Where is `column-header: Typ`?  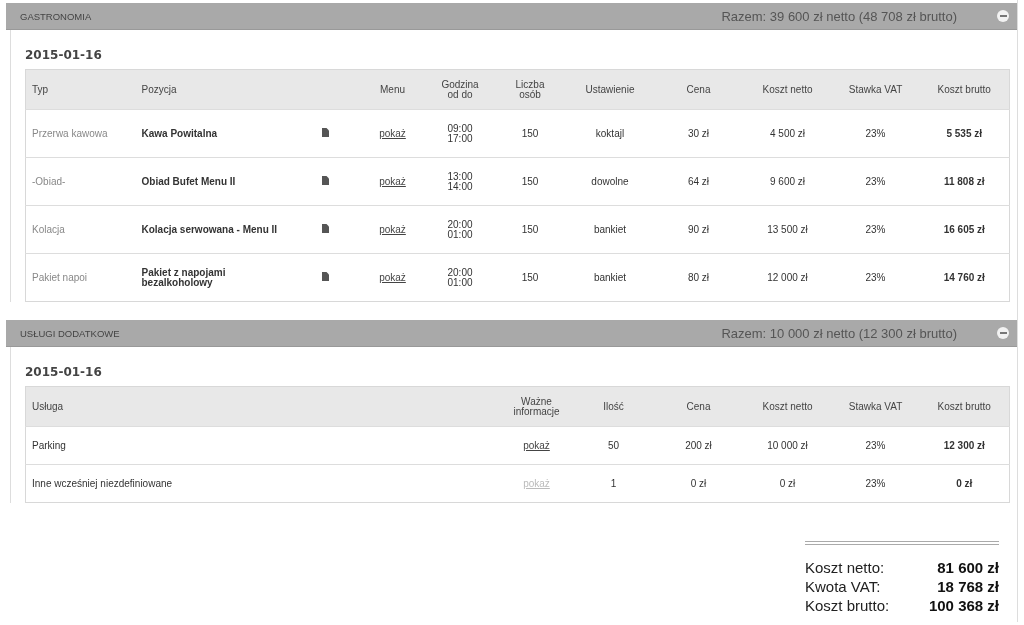
column-header: Typ is located at coordinates (40, 89).